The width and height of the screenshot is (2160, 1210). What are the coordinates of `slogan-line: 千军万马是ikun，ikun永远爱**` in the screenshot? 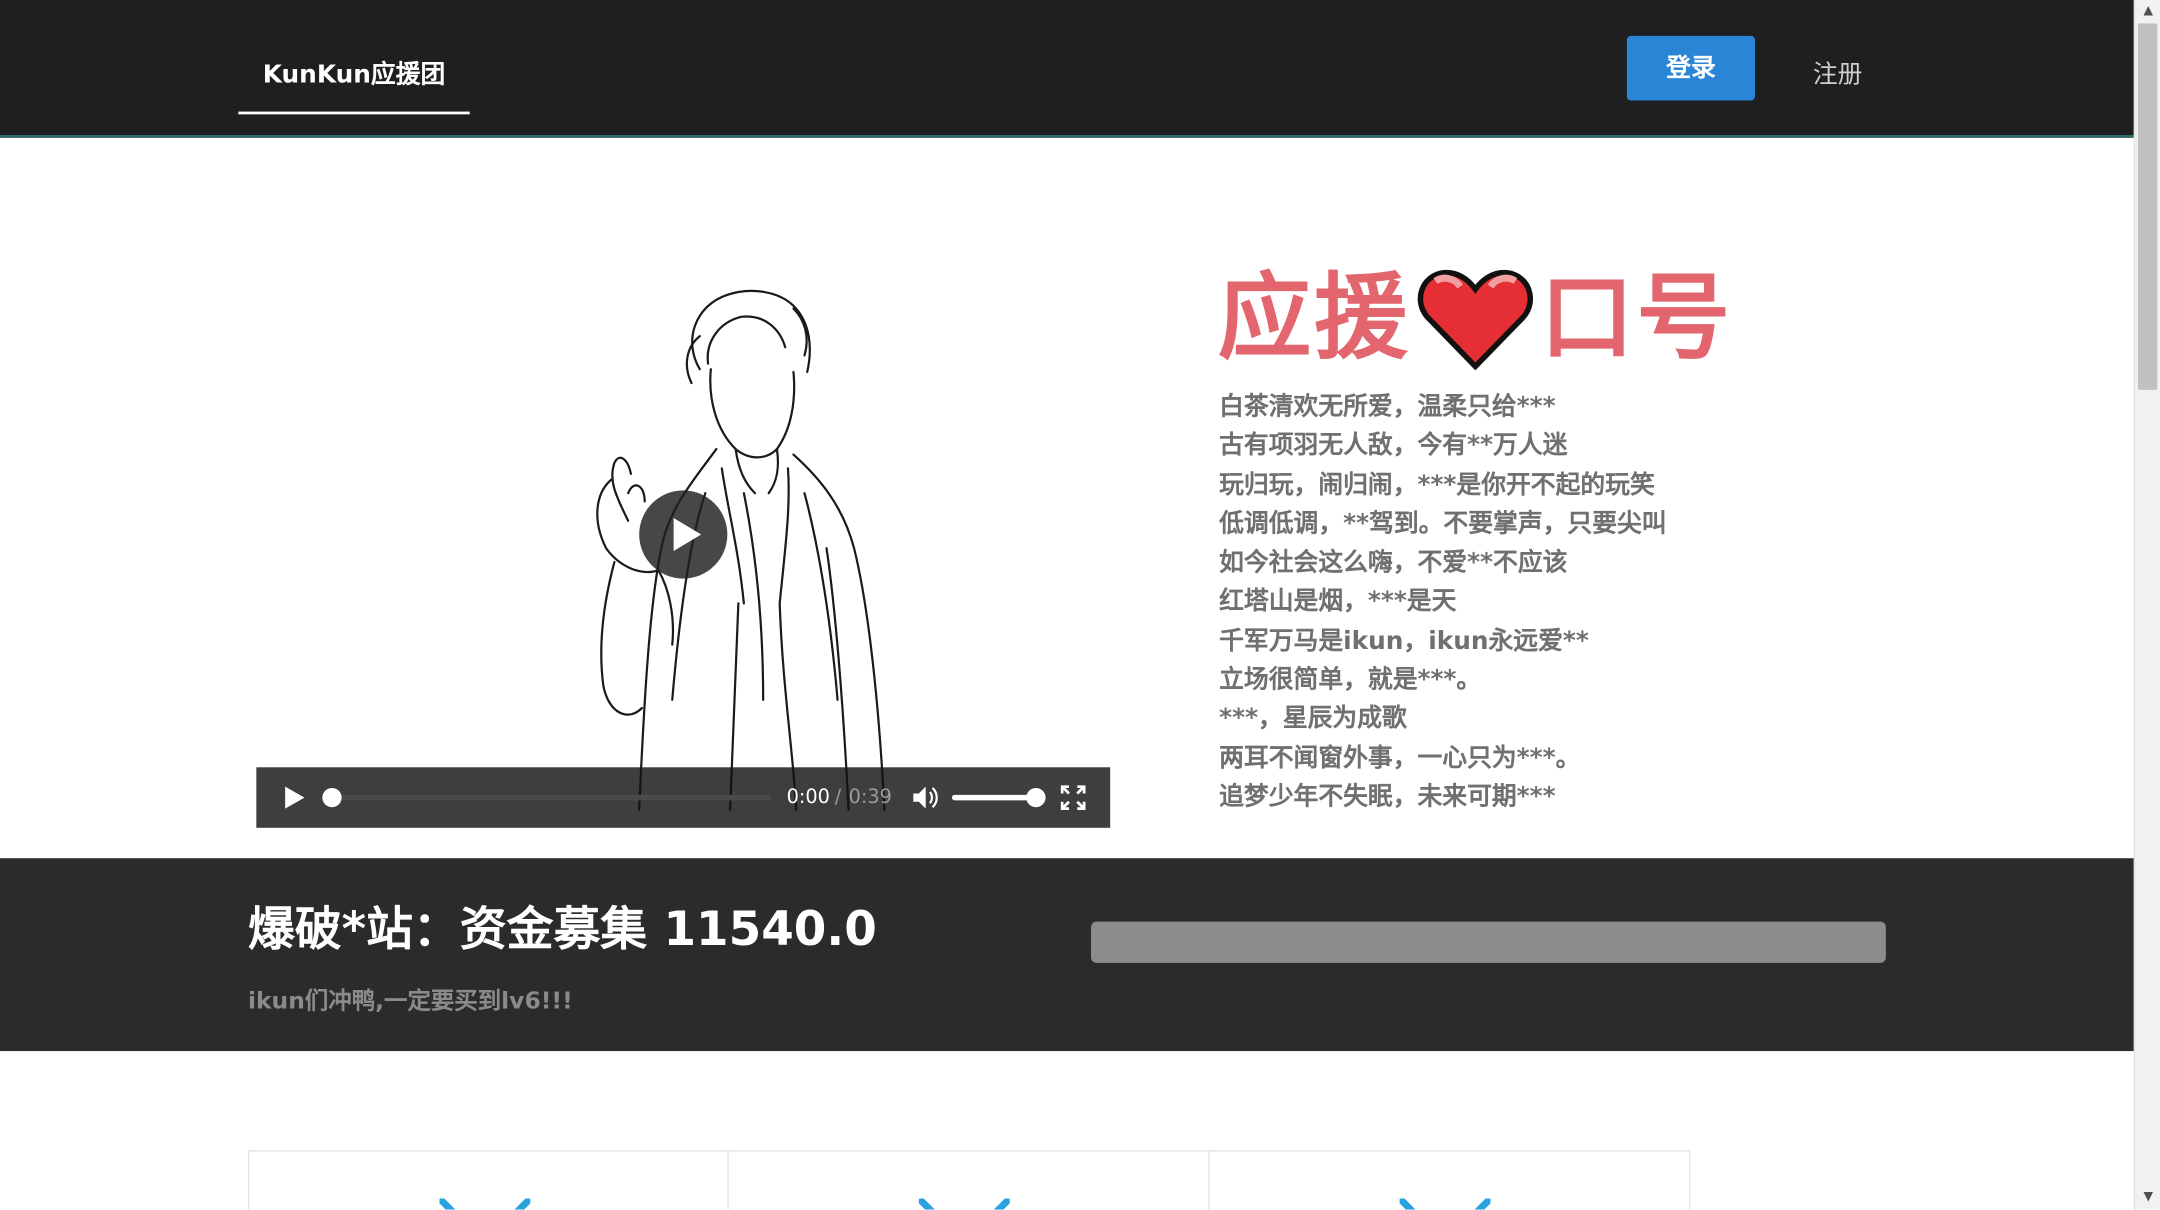 It's located at (1404, 641).